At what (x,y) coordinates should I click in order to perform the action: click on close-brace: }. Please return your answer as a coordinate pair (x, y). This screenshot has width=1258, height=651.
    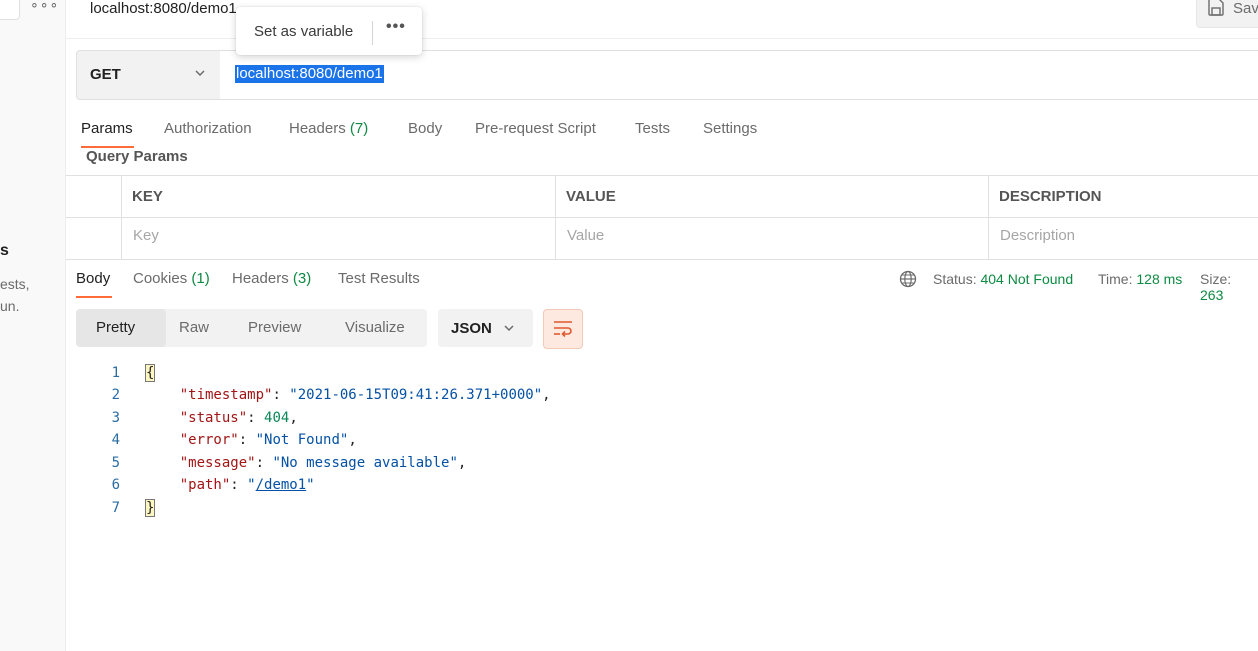
    Looking at the image, I should click on (150, 508).